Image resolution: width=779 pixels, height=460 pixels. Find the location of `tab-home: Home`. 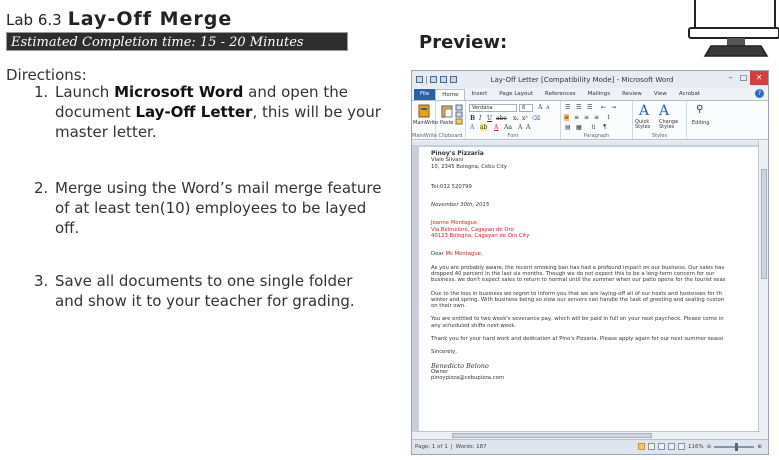

tab-home: Home is located at coordinates (450, 94).